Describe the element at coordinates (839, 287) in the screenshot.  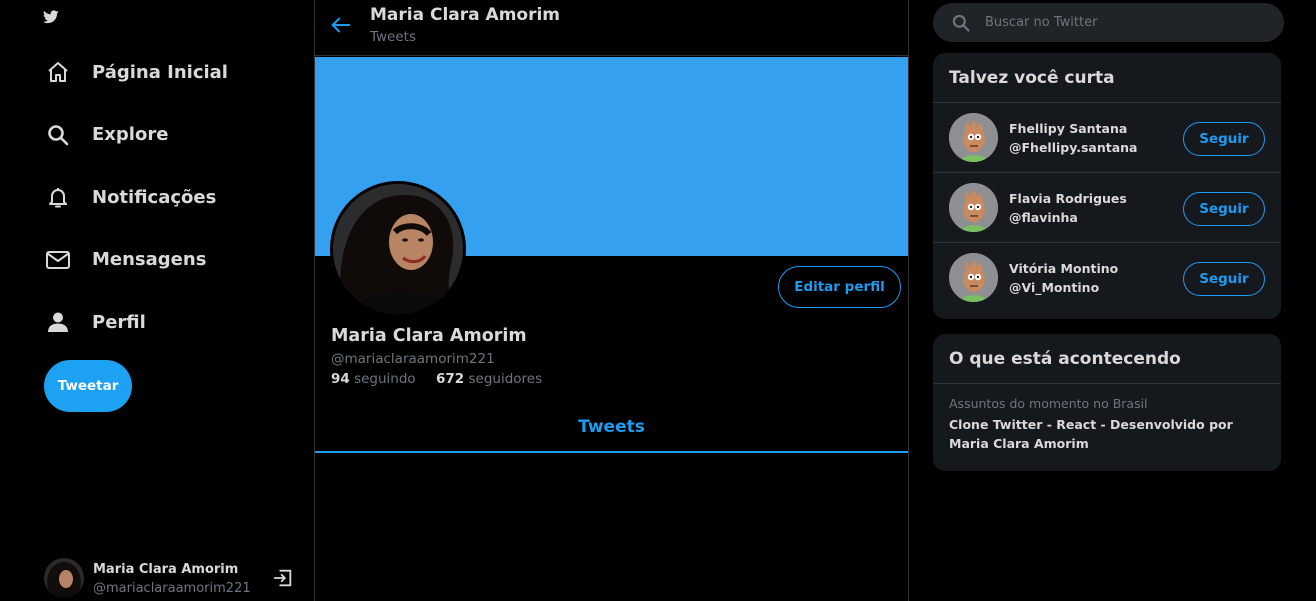
I see `edit-profile-button: Editar perfil` at that location.